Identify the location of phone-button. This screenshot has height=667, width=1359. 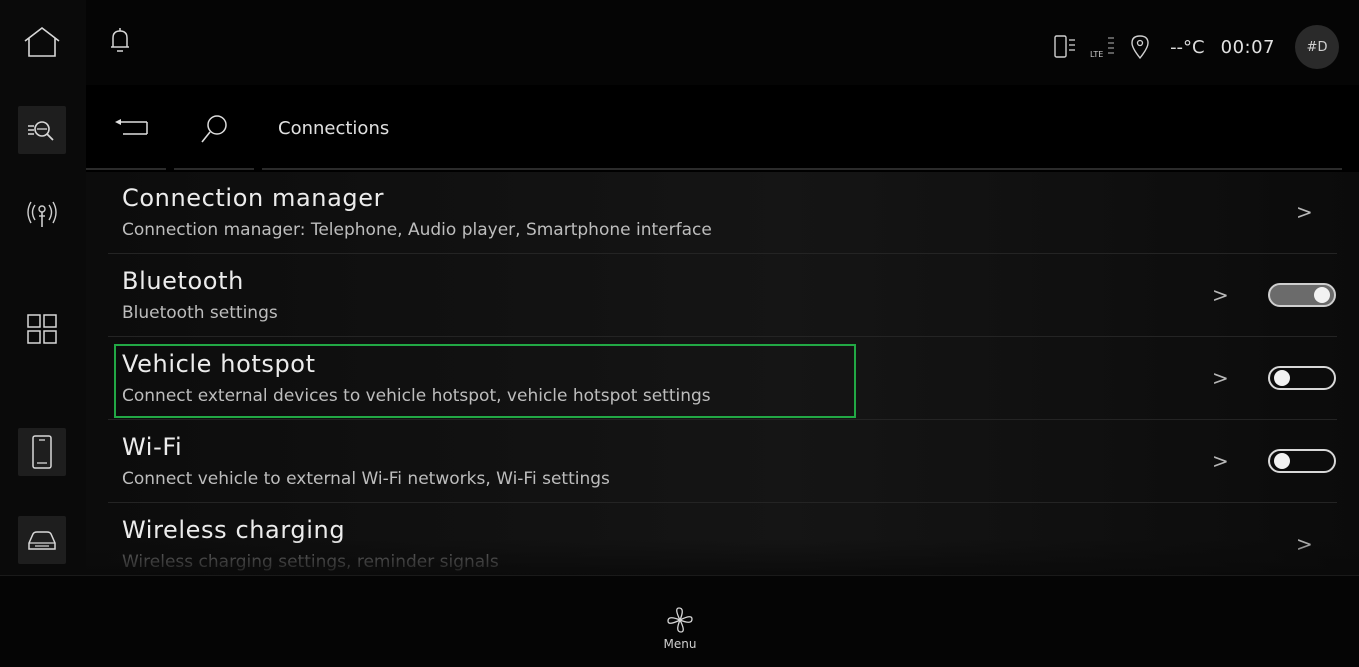
(42, 452).